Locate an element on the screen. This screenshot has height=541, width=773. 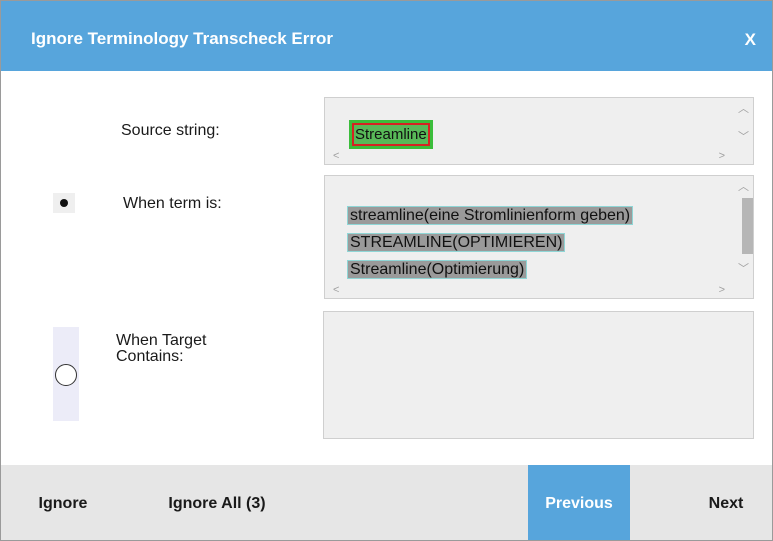
when-term-radio is located at coordinates (64, 203).